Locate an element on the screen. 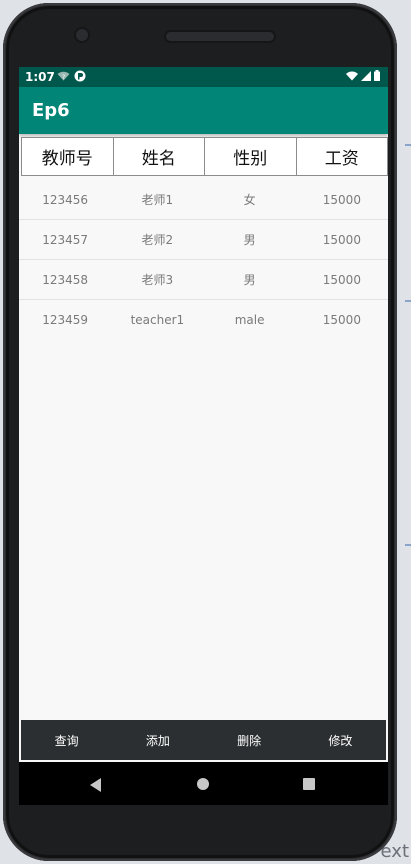 The height and width of the screenshot is (864, 411). cell-teacher-id: 123459 is located at coordinates (65, 319).